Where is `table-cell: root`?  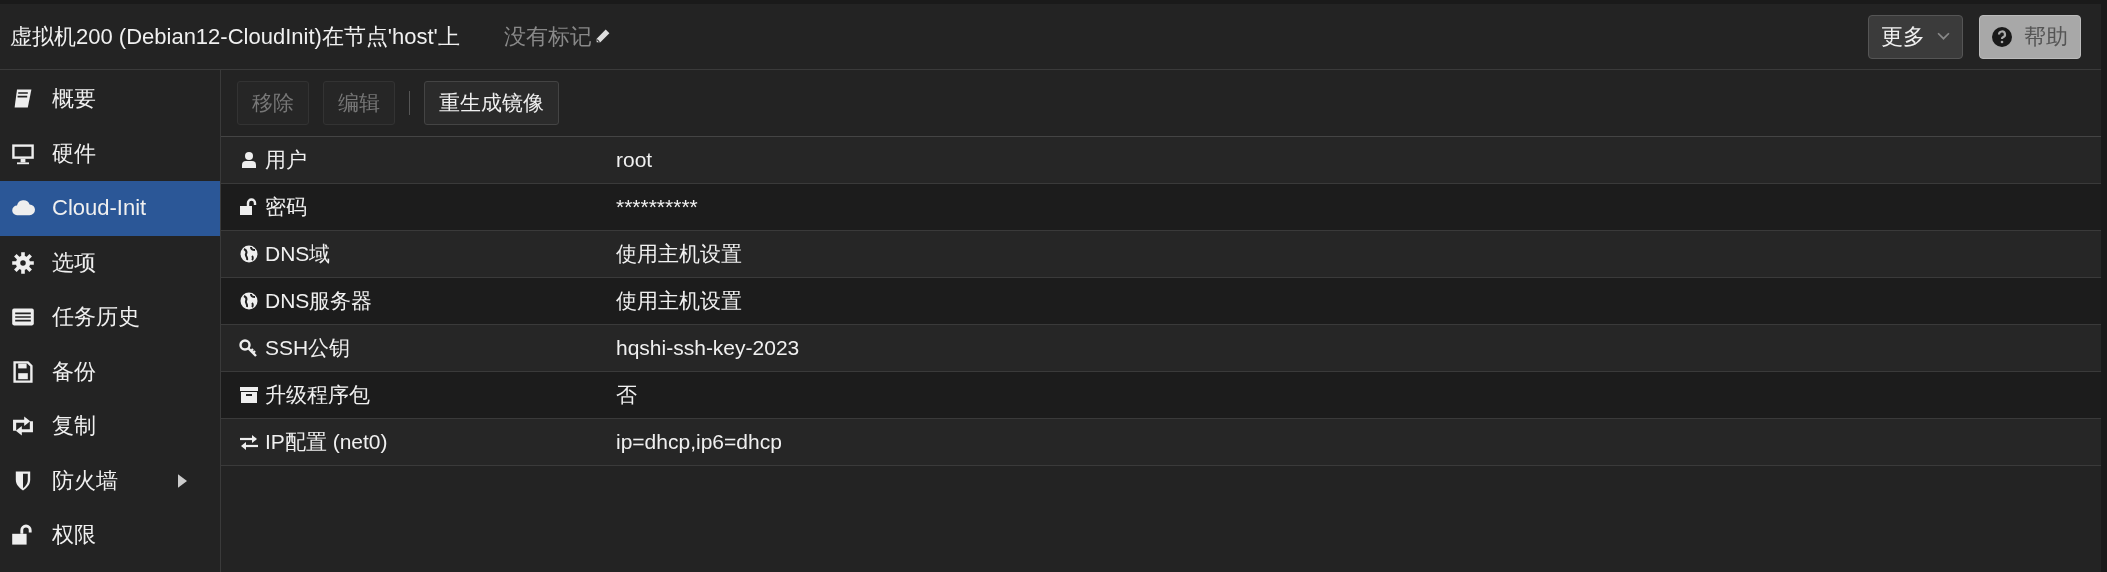
table-cell: root is located at coordinates (634, 160).